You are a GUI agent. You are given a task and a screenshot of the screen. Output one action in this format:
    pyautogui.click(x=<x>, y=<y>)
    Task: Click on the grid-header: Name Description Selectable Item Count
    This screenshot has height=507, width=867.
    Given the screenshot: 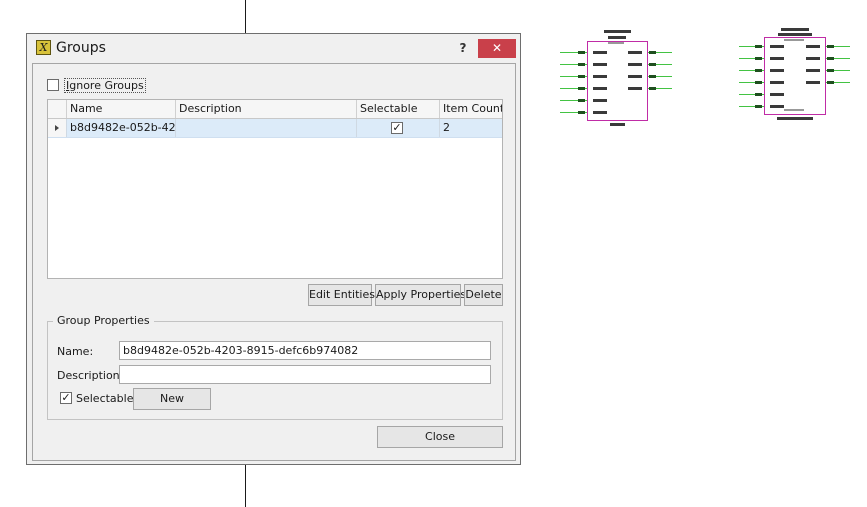 What is the action you would take?
    pyautogui.click(x=275, y=109)
    